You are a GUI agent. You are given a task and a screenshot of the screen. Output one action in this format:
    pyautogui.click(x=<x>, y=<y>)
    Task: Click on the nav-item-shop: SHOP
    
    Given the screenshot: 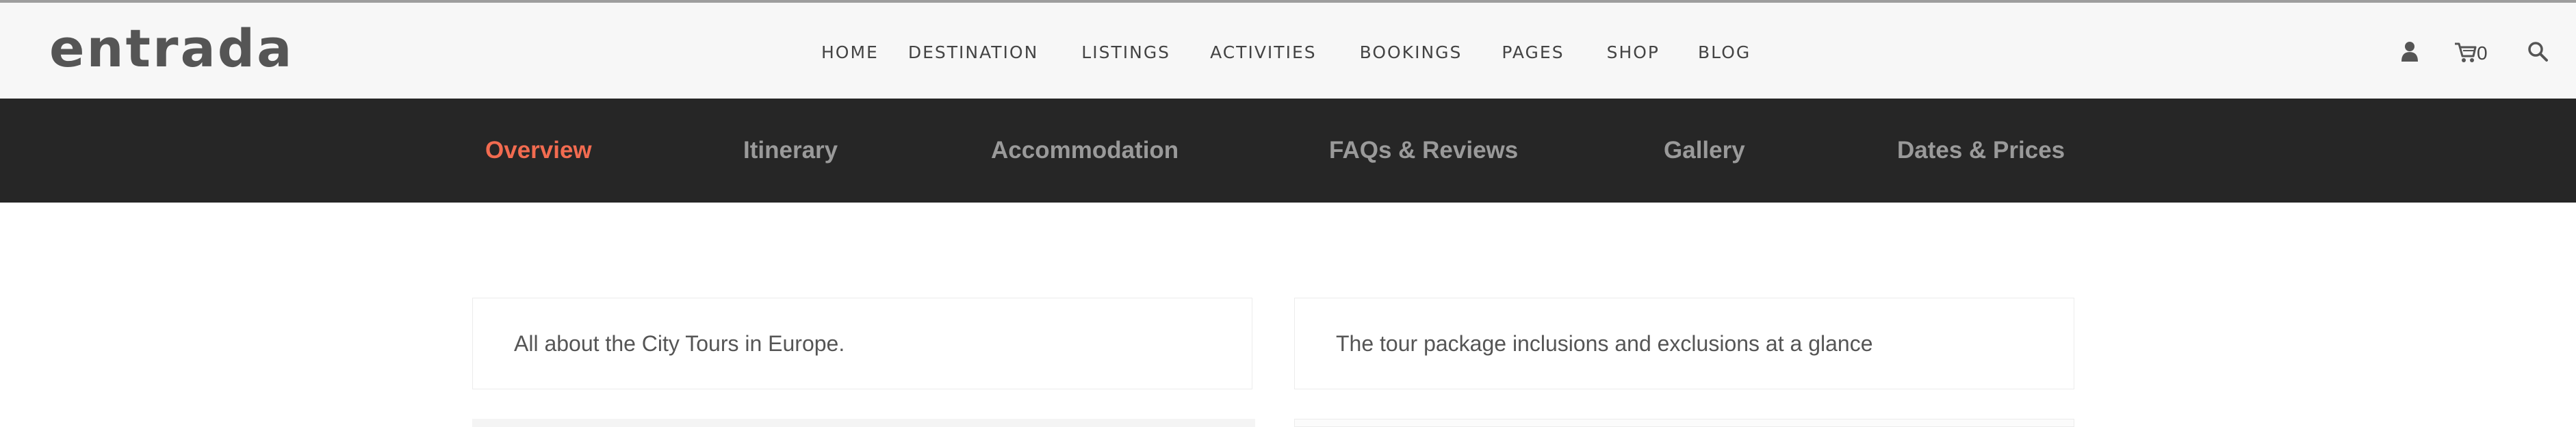 What is the action you would take?
    pyautogui.click(x=1633, y=52)
    